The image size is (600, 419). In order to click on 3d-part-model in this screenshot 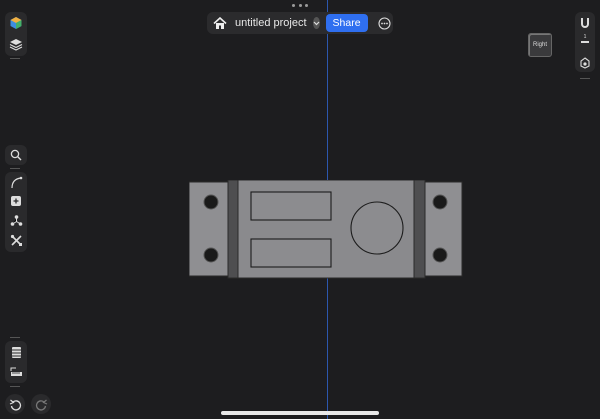, I will do `click(326, 232)`.